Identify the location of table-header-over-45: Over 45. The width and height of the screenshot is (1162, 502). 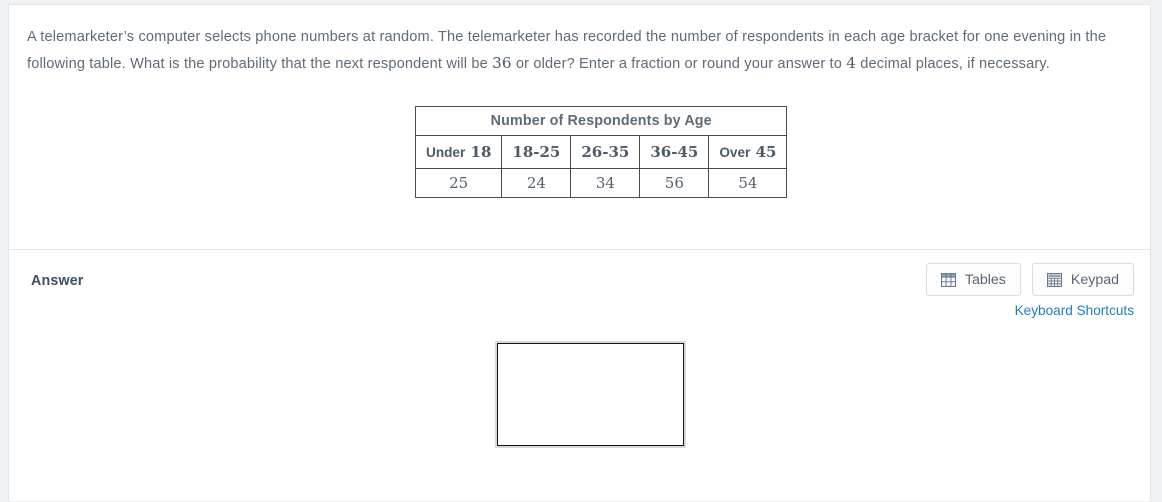
(748, 152).